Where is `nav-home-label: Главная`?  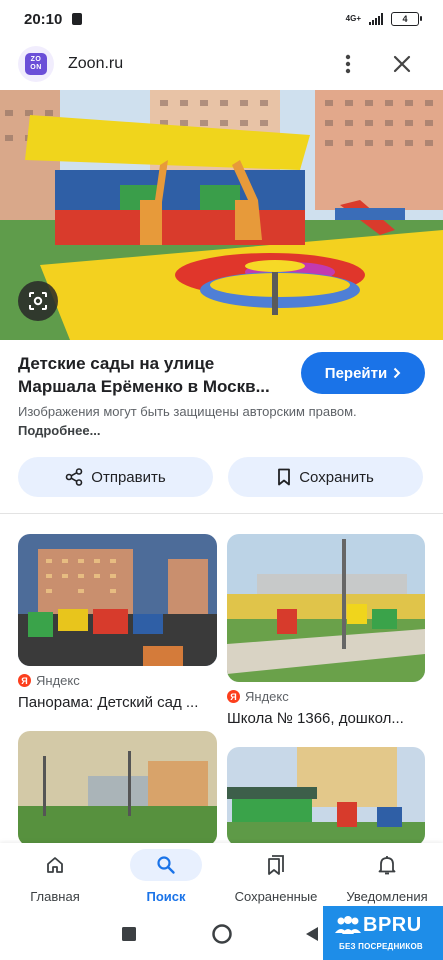
nav-home-label: Главная is located at coordinates (55, 896).